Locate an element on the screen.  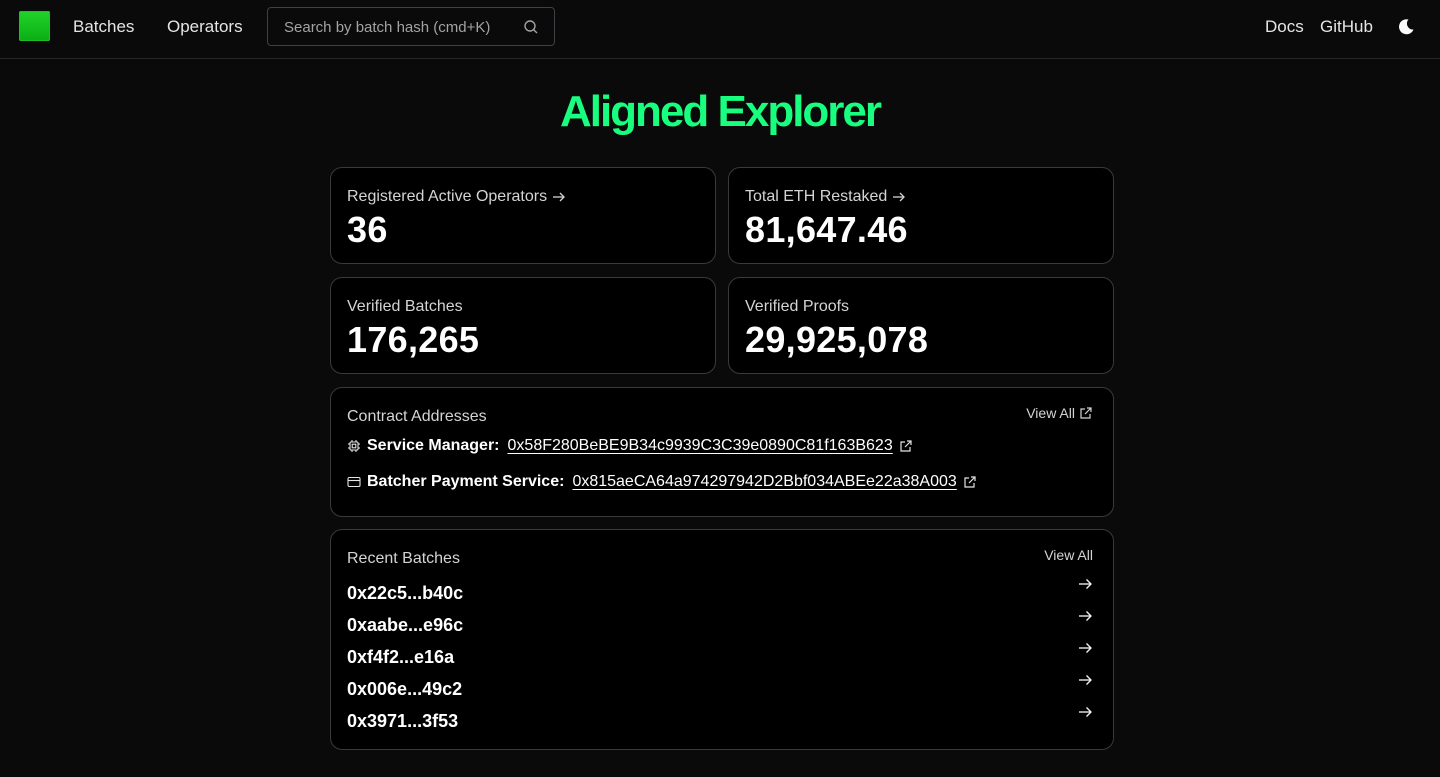
stat-card-verified-batches: Verified Batches 176,265 is located at coordinates (523, 325).